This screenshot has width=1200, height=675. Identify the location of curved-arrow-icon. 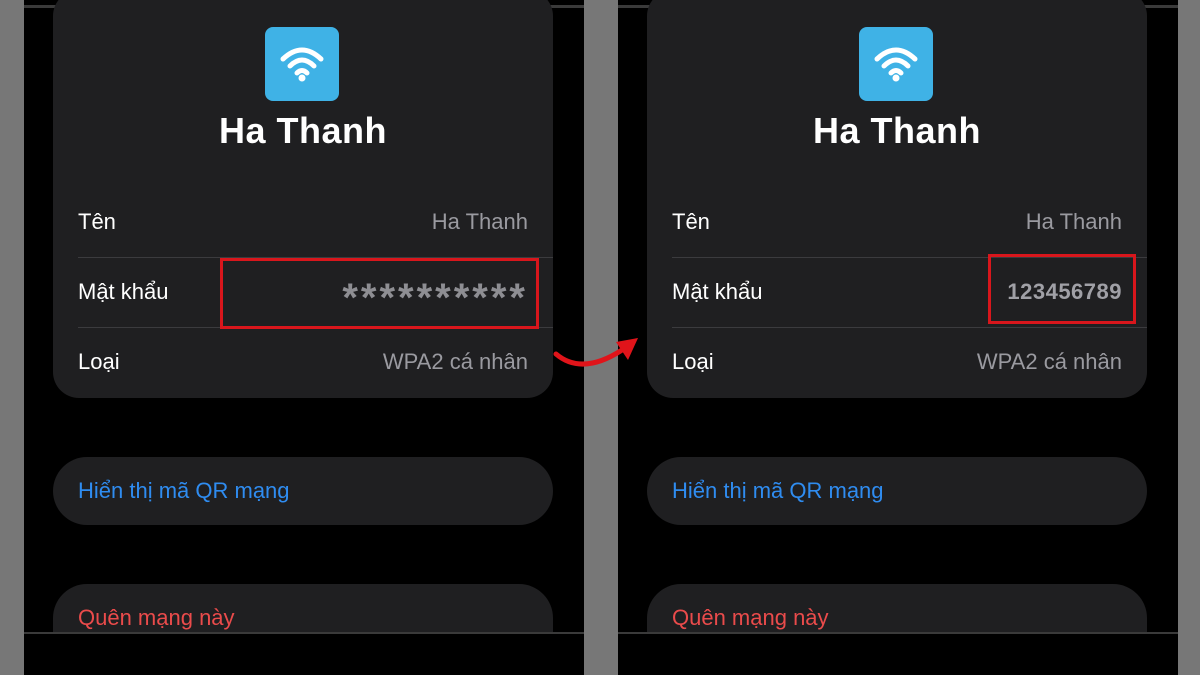
(595, 352).